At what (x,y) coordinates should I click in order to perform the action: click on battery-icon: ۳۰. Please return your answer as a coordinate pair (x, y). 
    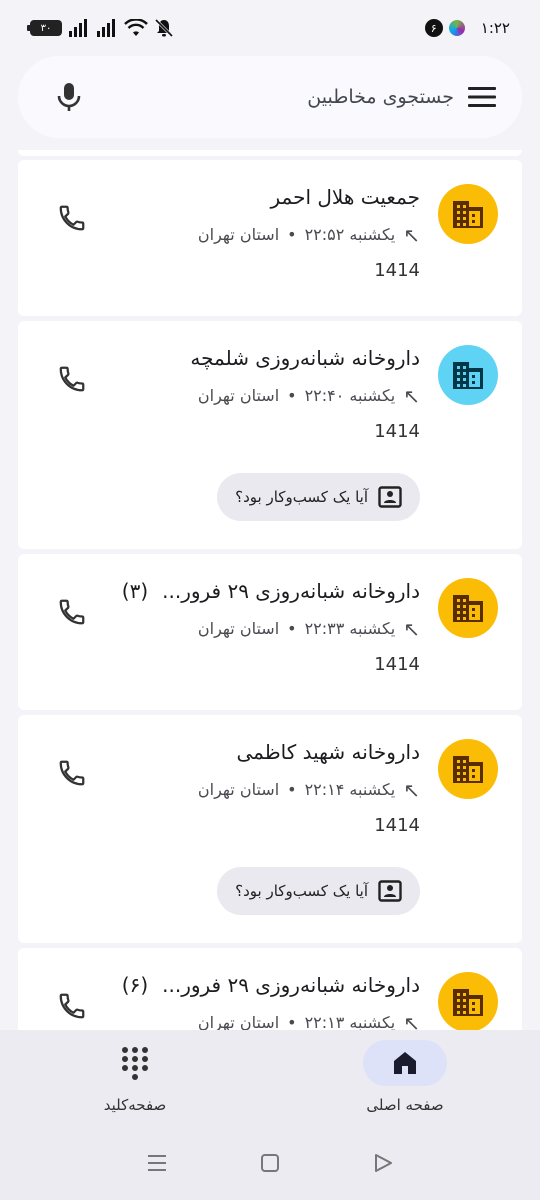
    Looking at the image, I should click on (44, 28).